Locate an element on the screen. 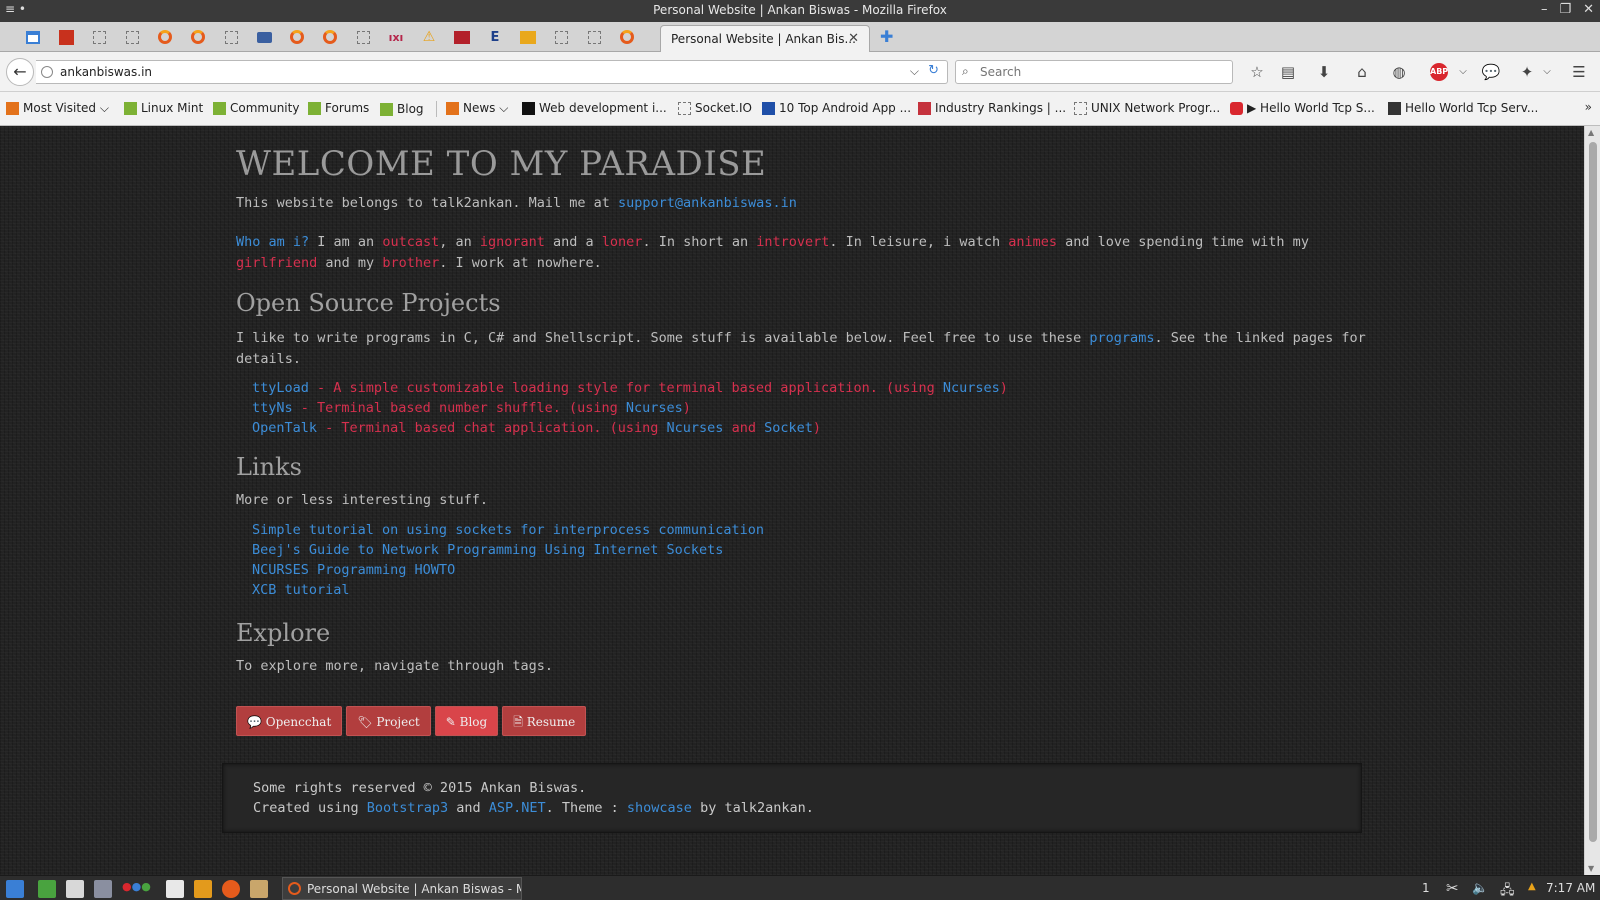 This screenshot has width=1600, height=900. pinned-tab-warning: ⚠ is located at coordinates (429, 37).